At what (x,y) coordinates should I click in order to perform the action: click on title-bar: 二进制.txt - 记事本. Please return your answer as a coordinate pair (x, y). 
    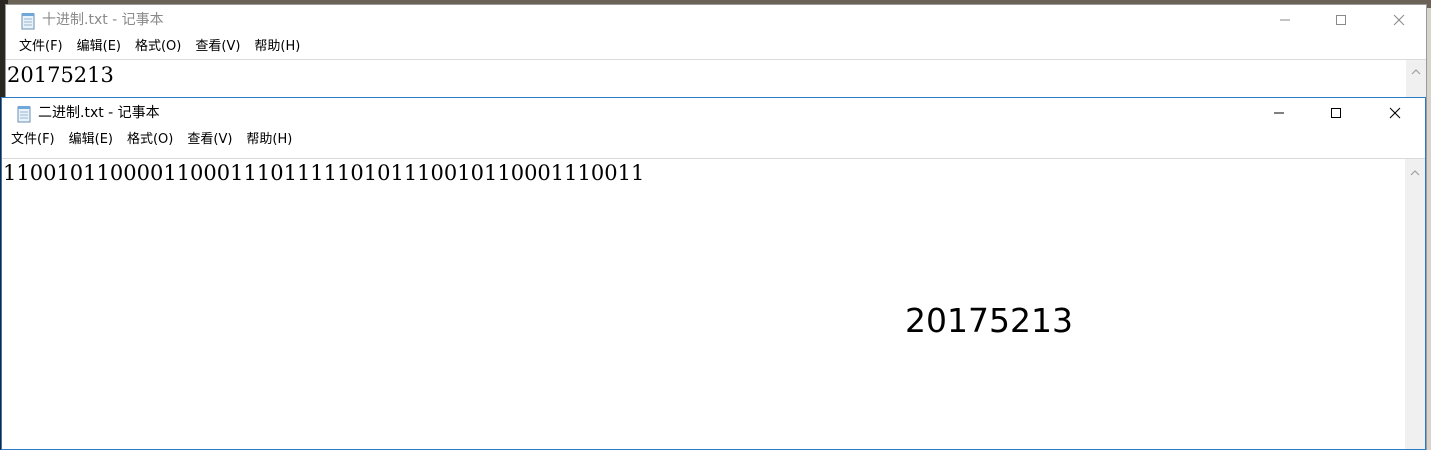
    Looking at the image, I should click on (713, 113).